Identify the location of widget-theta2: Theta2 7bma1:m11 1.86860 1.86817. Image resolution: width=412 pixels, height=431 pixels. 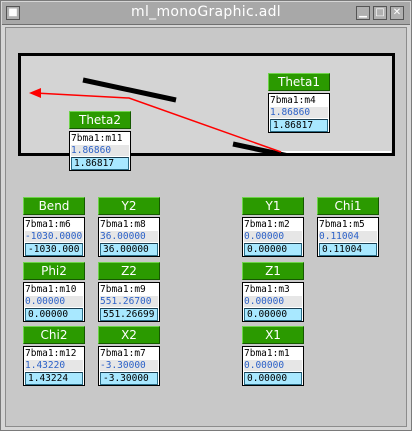
(100, 141).